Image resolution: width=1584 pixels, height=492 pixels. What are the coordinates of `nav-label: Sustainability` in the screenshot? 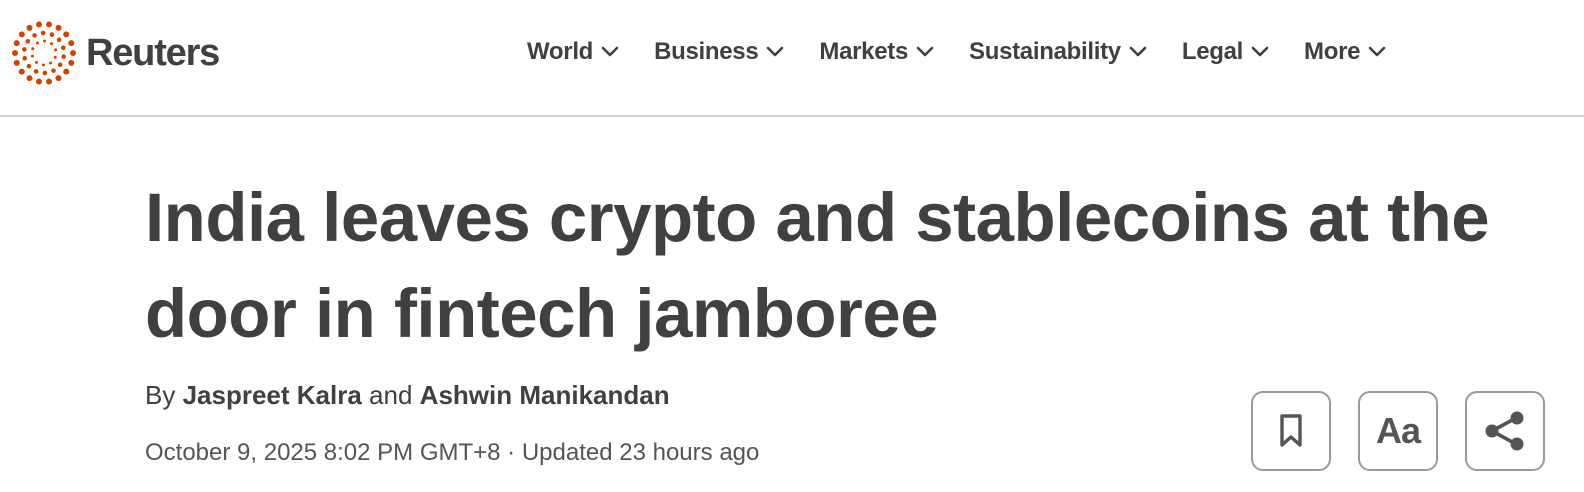 It's located at (1045, 51).